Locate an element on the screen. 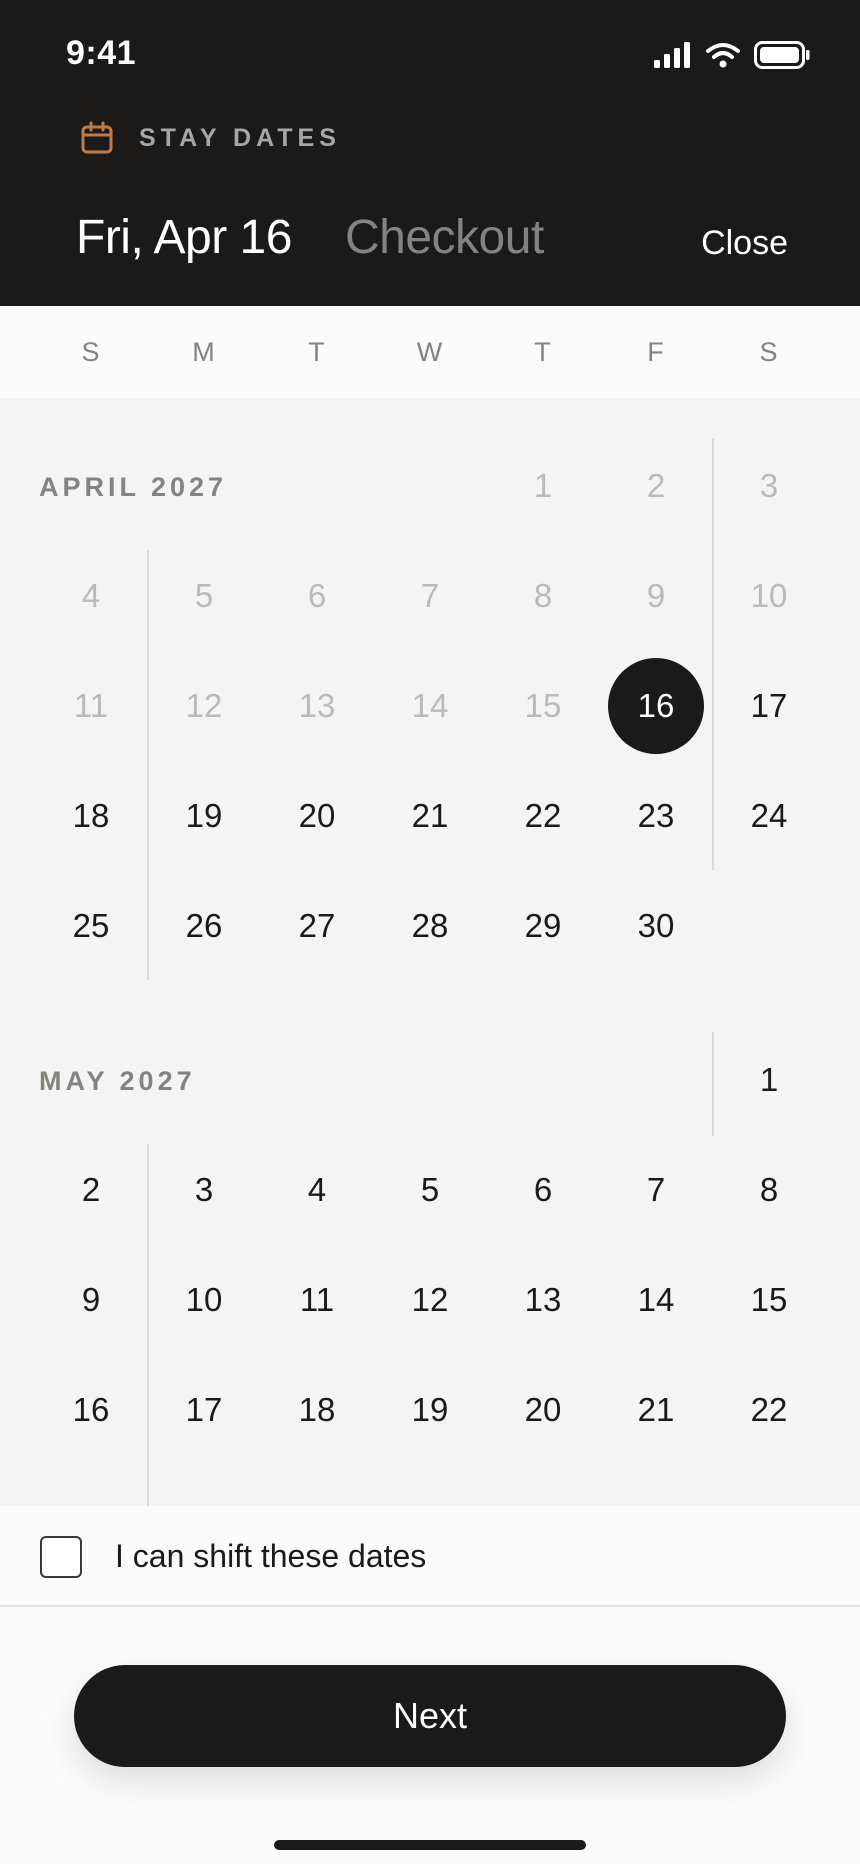 The height and width of the screenshot is (1864, 860). status-icons is located at coordinates (732, 55).